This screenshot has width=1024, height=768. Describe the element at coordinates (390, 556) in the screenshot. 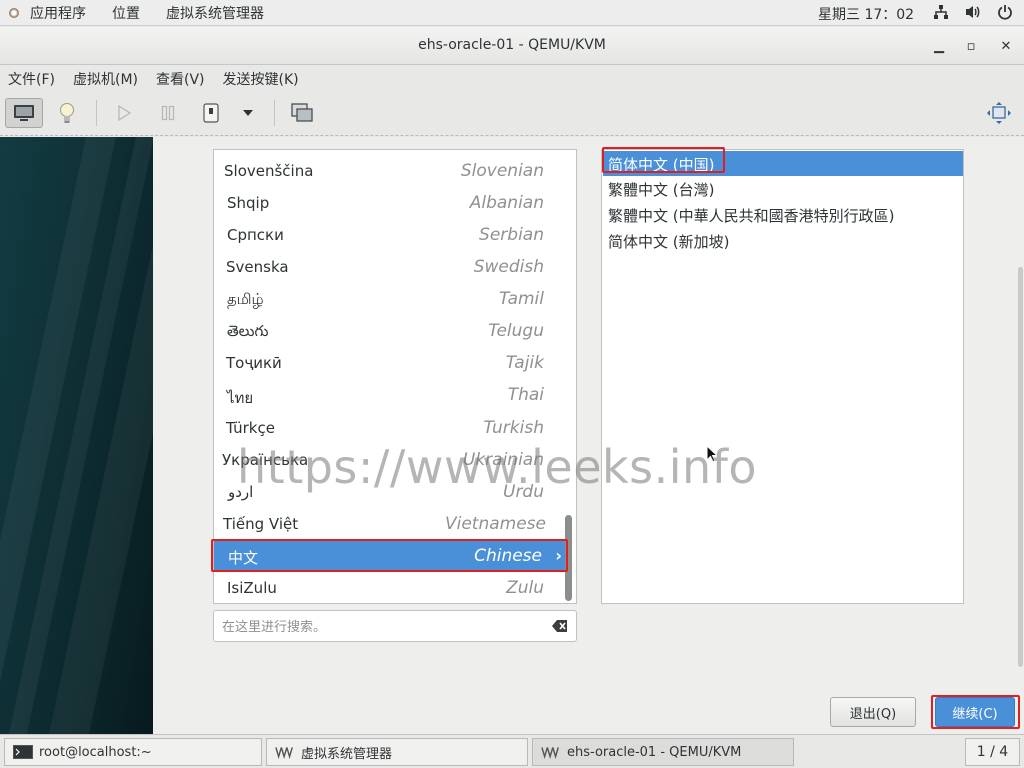

I see `language-row-selected: 中文 Chinese ›` at that location.